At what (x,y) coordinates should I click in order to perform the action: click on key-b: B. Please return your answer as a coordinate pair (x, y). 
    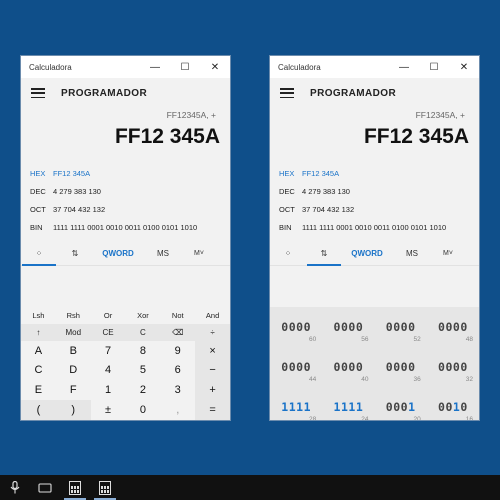
    Looking at the image, I should click on (73, 351).